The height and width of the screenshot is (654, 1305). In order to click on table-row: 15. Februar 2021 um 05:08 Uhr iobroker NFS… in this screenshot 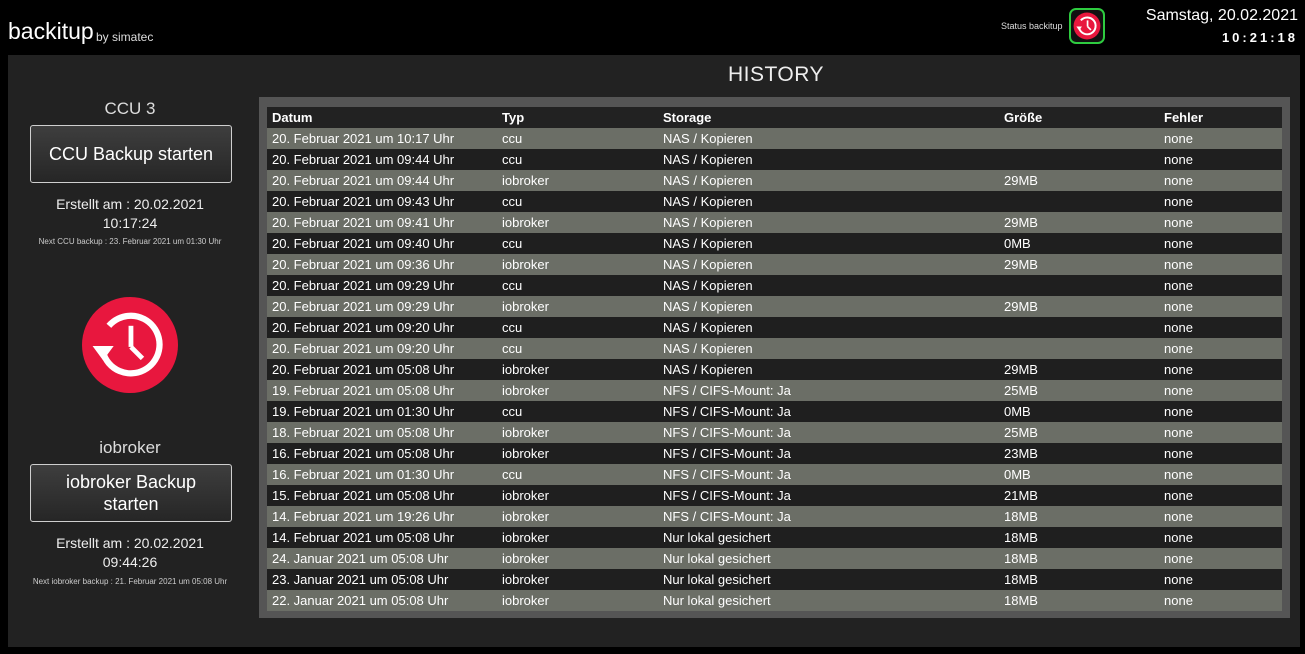, I will do `click(774, 495)`.